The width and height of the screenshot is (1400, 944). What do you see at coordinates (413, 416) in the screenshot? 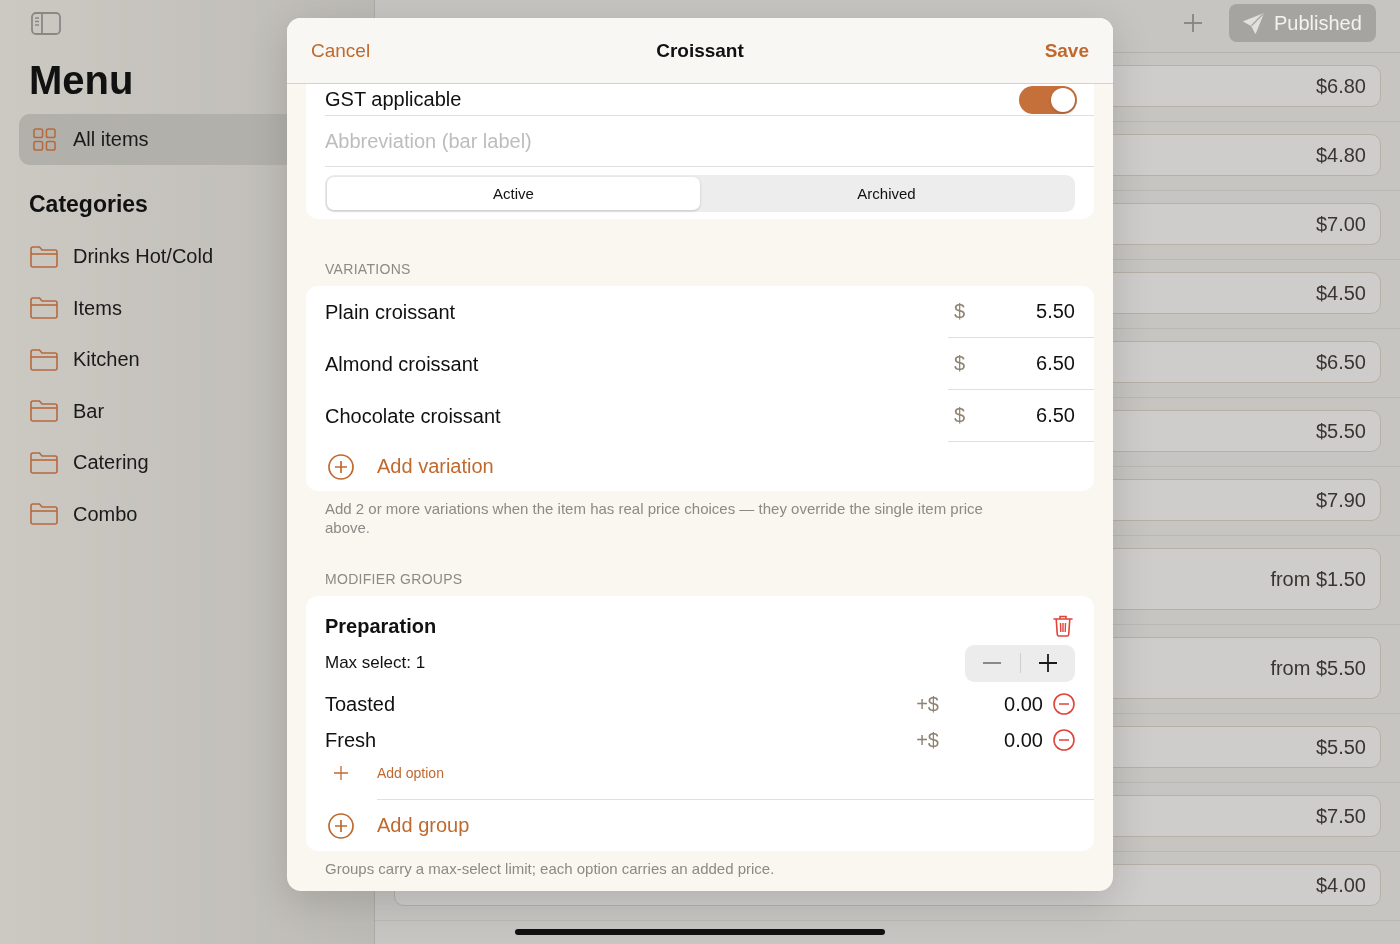
I see `variation-name: Chocolate croissant` at bounding box center [413, 416].